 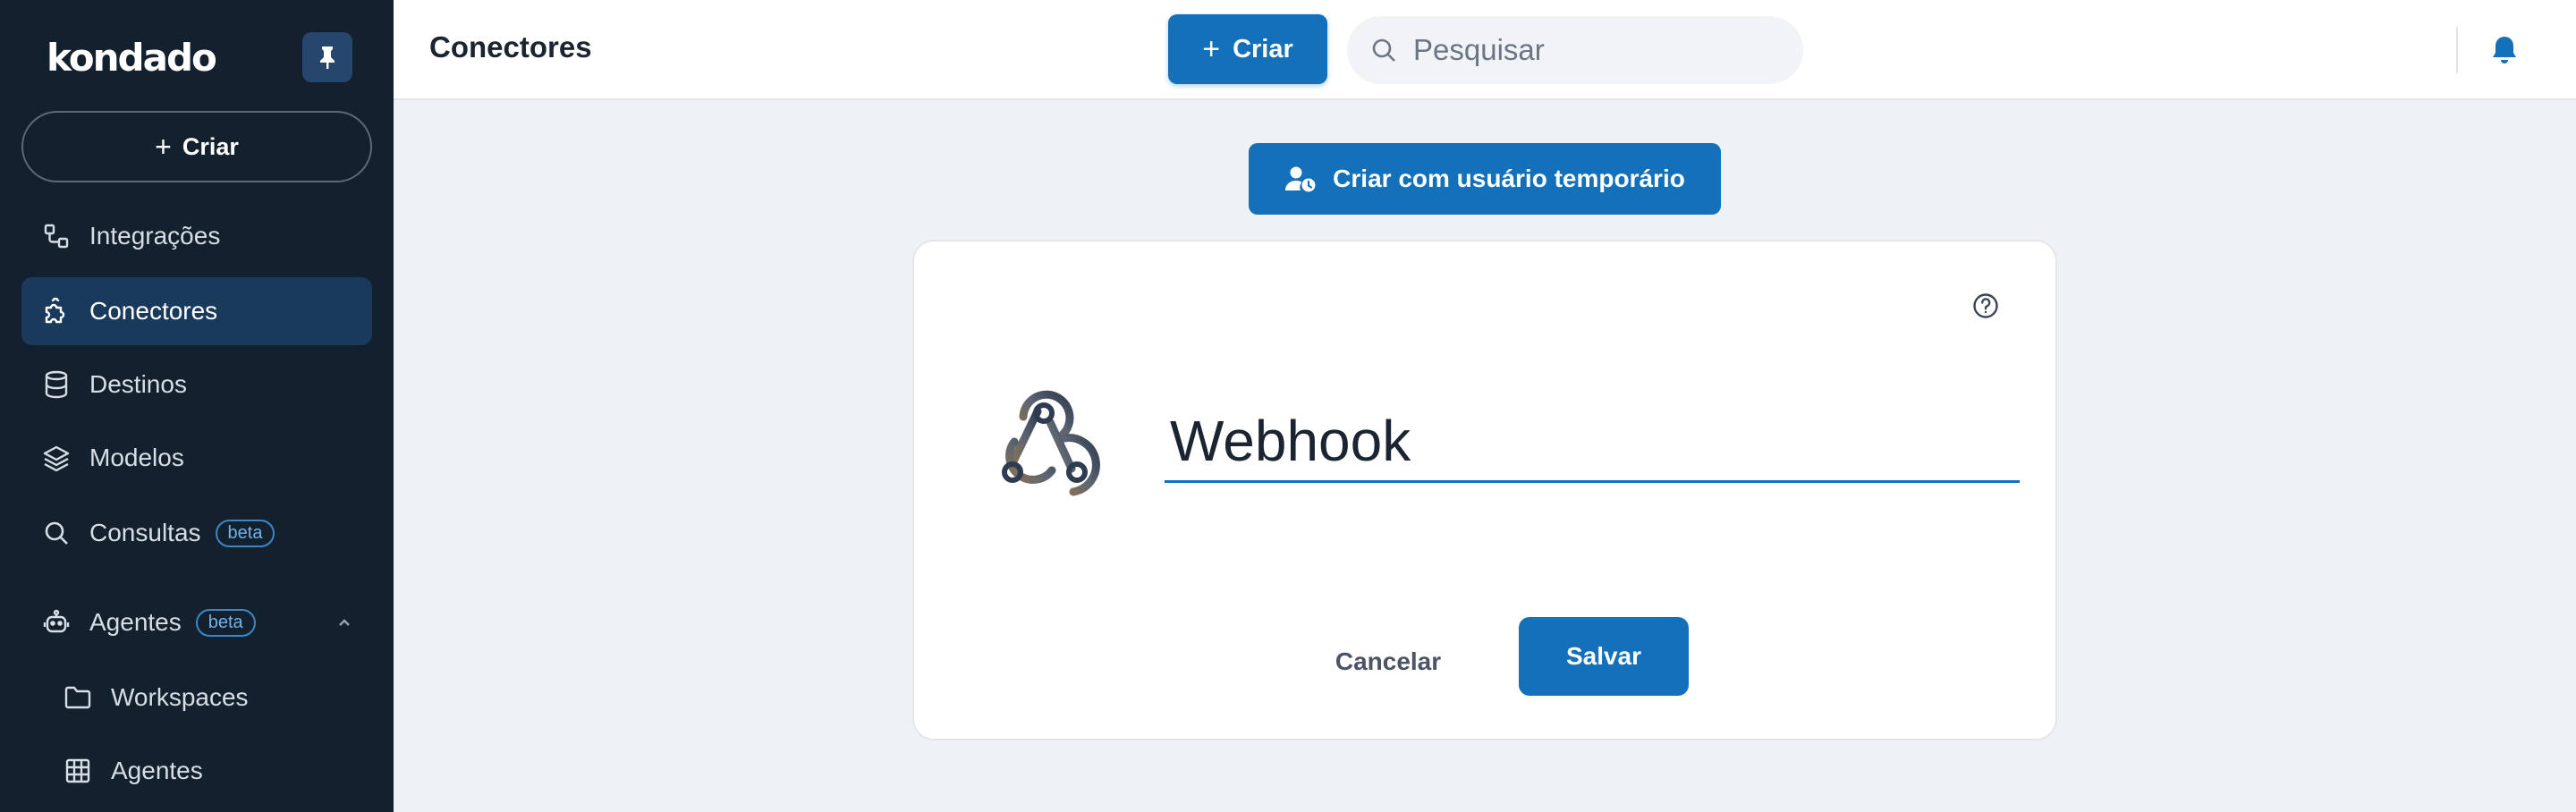 I want to click on integrations-icon, so click(x=56, y=236).